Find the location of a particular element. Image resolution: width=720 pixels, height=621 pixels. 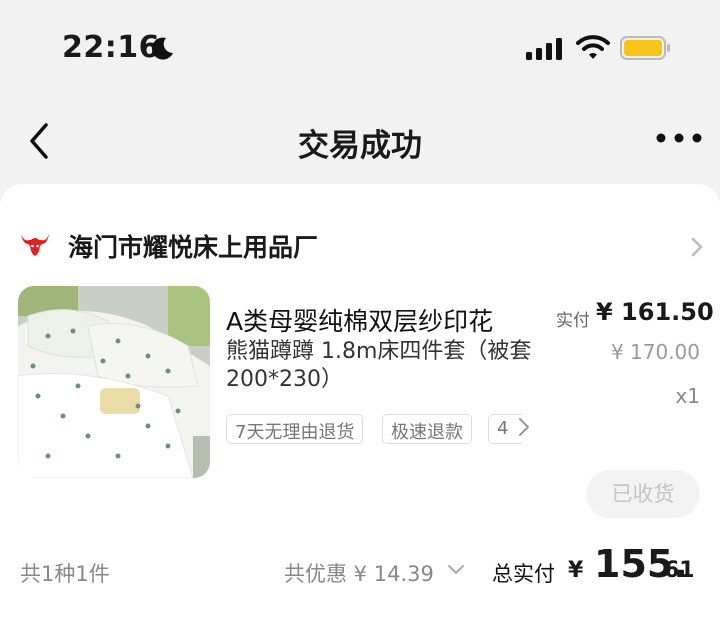

battery-icon is located at coordinates (645, 48).